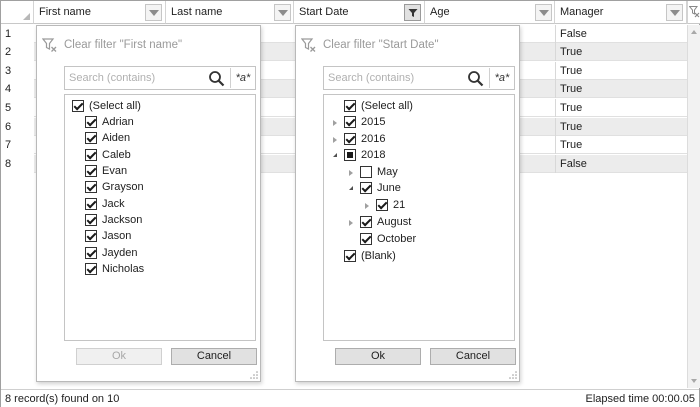  What do you see at coordinates (387, 172) in the screenshot?
I see `item-label: May` at bounding box center [387, 172].